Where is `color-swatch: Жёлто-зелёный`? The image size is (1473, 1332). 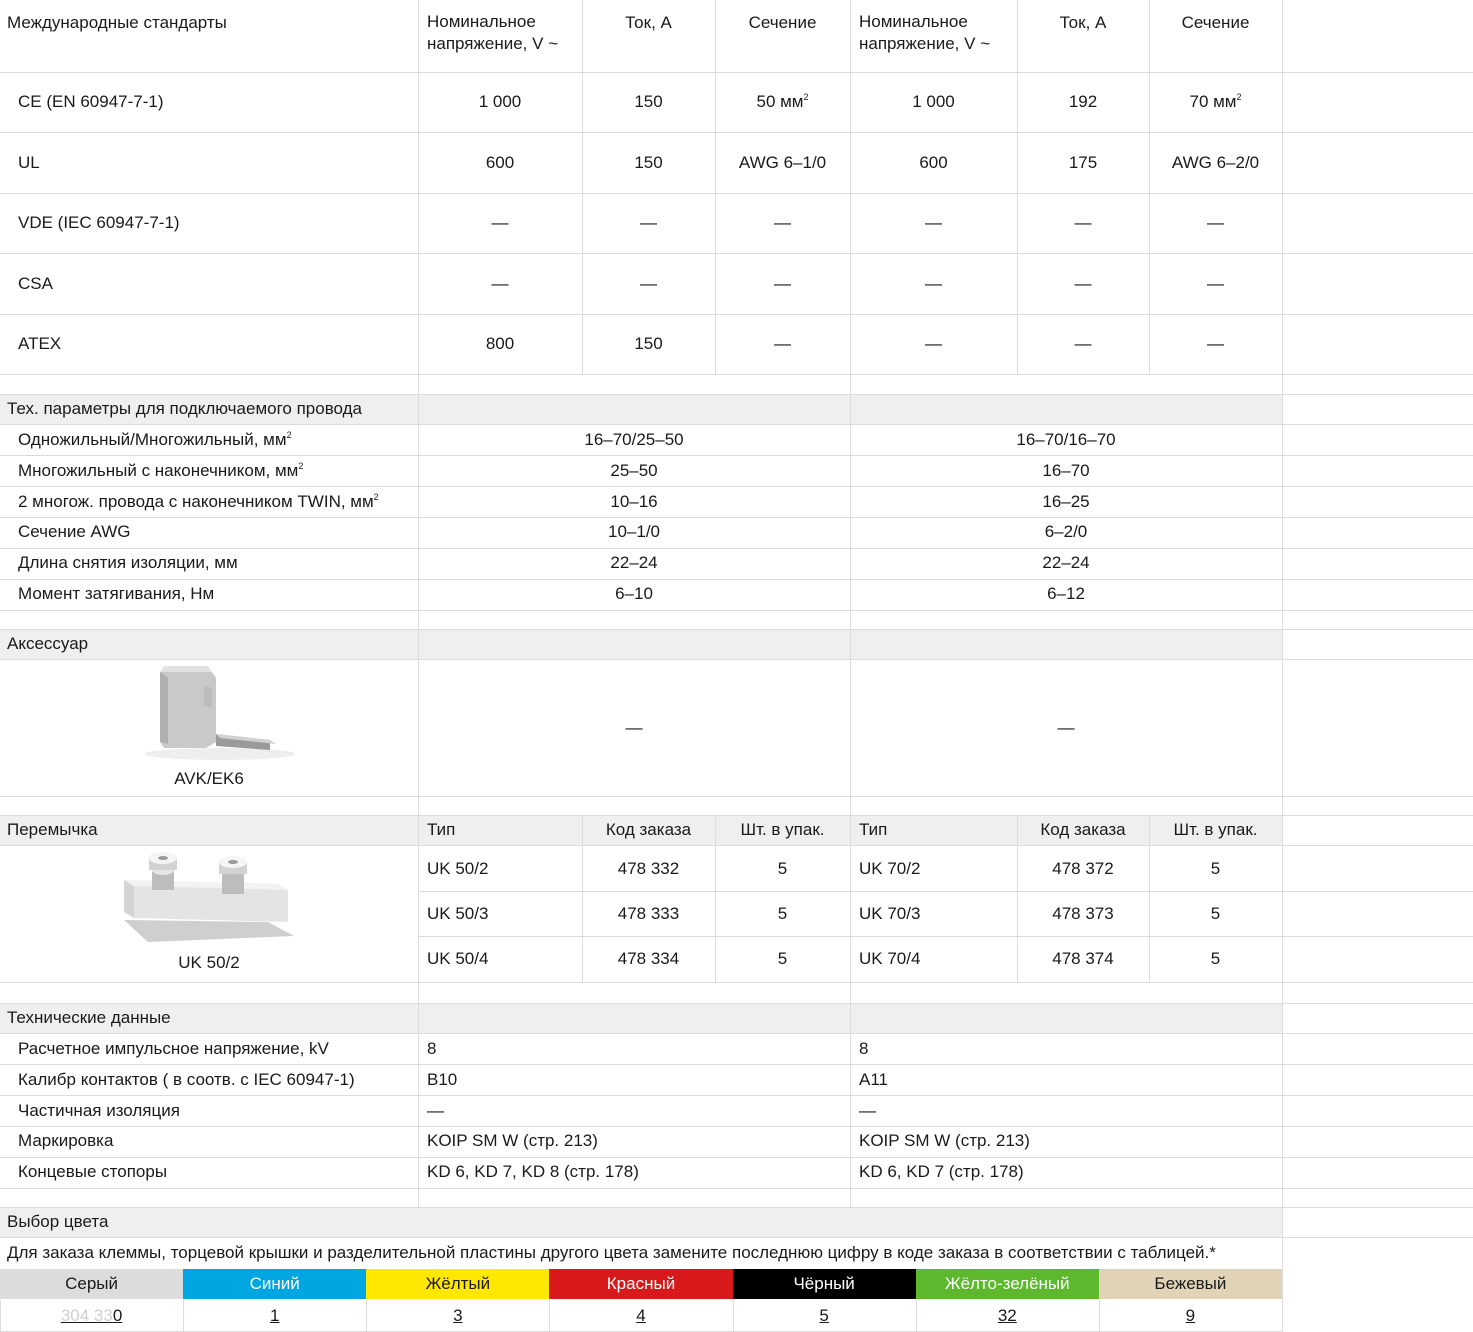 color-swatch: Жёлто-зелёный is located at coordinates (1007, 1284).